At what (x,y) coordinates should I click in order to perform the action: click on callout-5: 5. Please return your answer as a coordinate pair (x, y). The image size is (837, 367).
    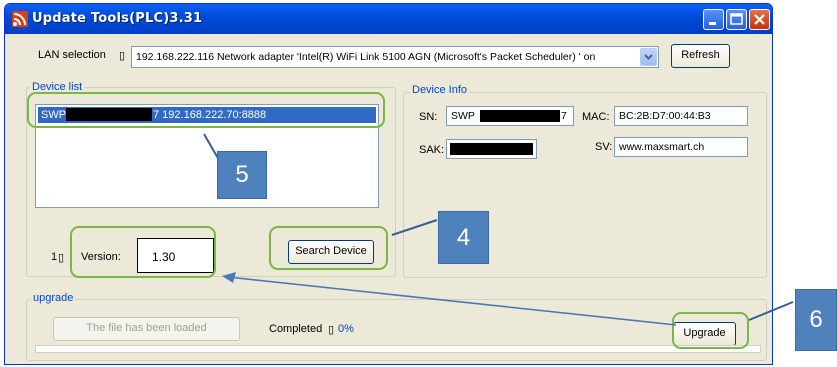
    Looking at the image, I should click on (242, 175).